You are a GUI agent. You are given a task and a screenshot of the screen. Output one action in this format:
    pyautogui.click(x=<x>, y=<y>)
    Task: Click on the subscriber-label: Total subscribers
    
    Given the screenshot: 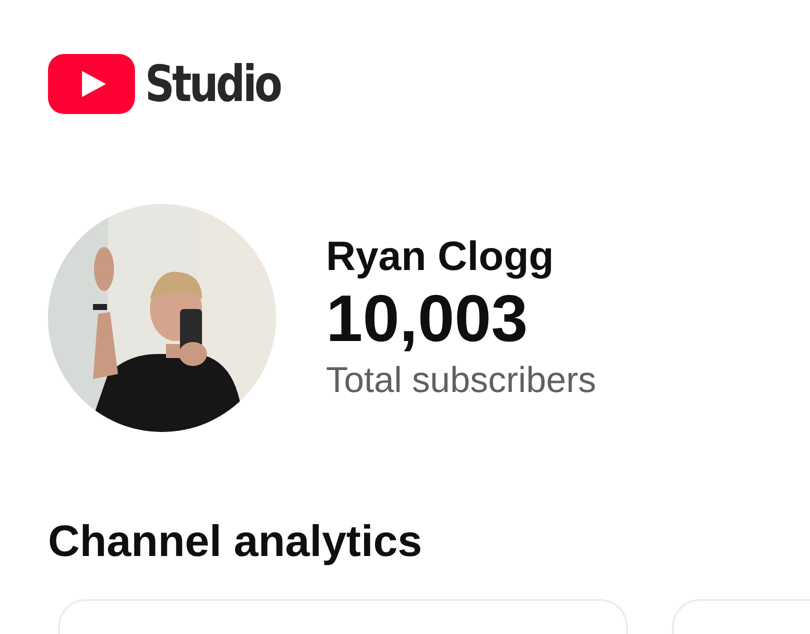 What is the action you would take?
    pyautogui.click(x=461, y=380)
    